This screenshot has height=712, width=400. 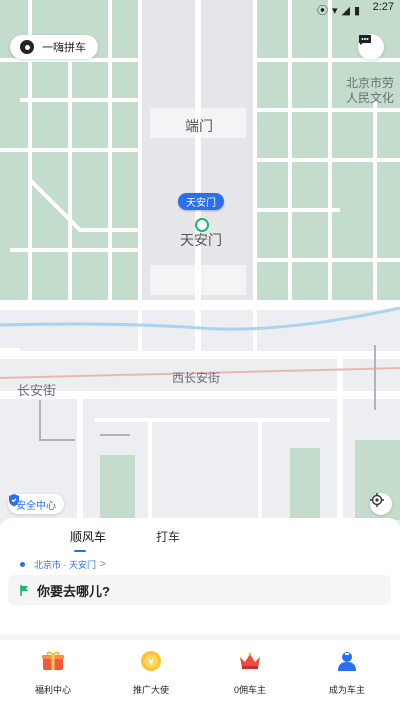 I want to click on status-time: 2:27, so click(x=383, y=7).